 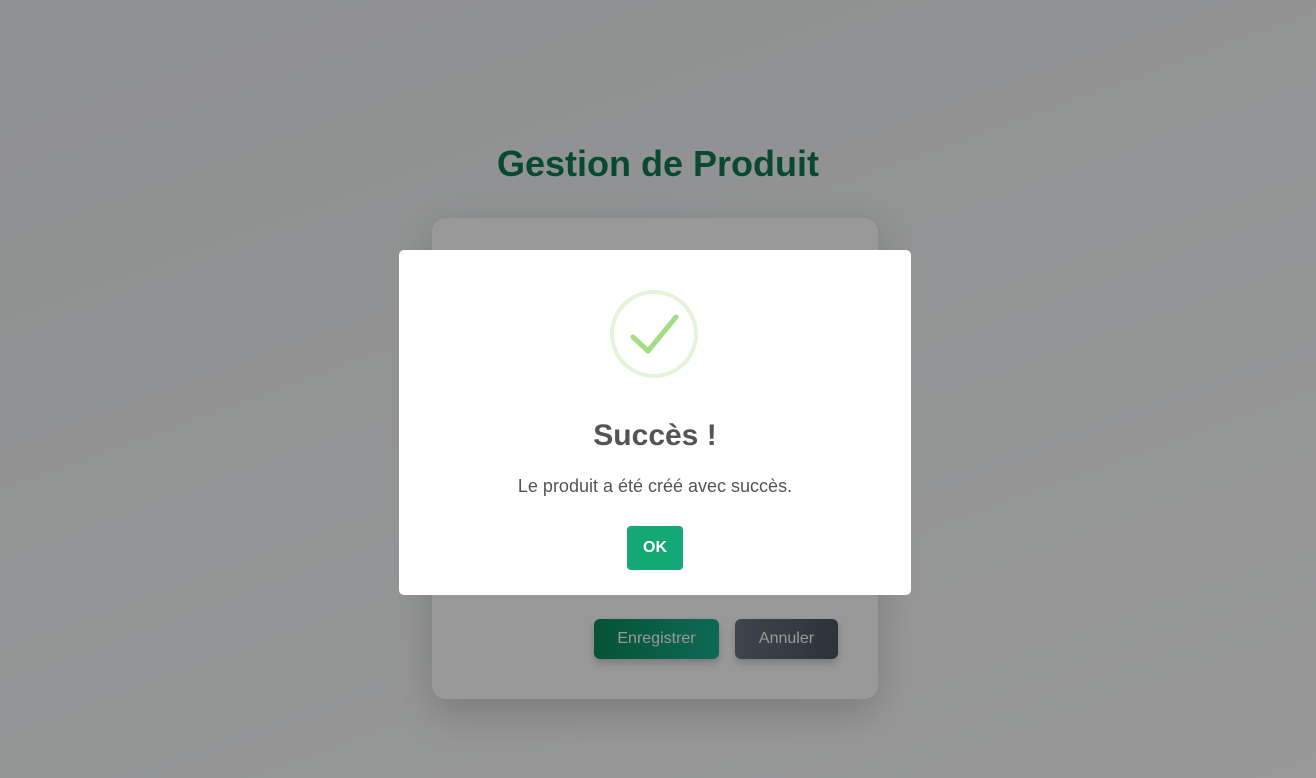 What do you see at coordinates (655, 486) in the screenshot?
I see `dialog-message: Le produit a été créé avec succès.` at bounding box center [655, 486].